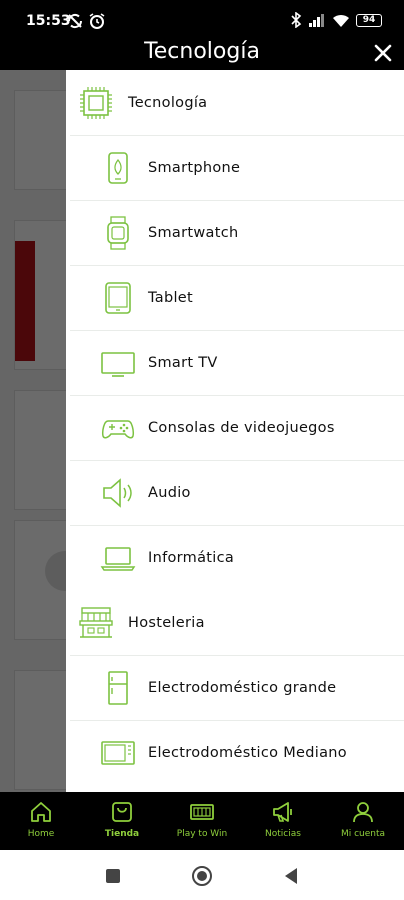  Describe the element at coordinates (191, 558) in the screenshot. I see `drawer-item-label: Informática` at that location.